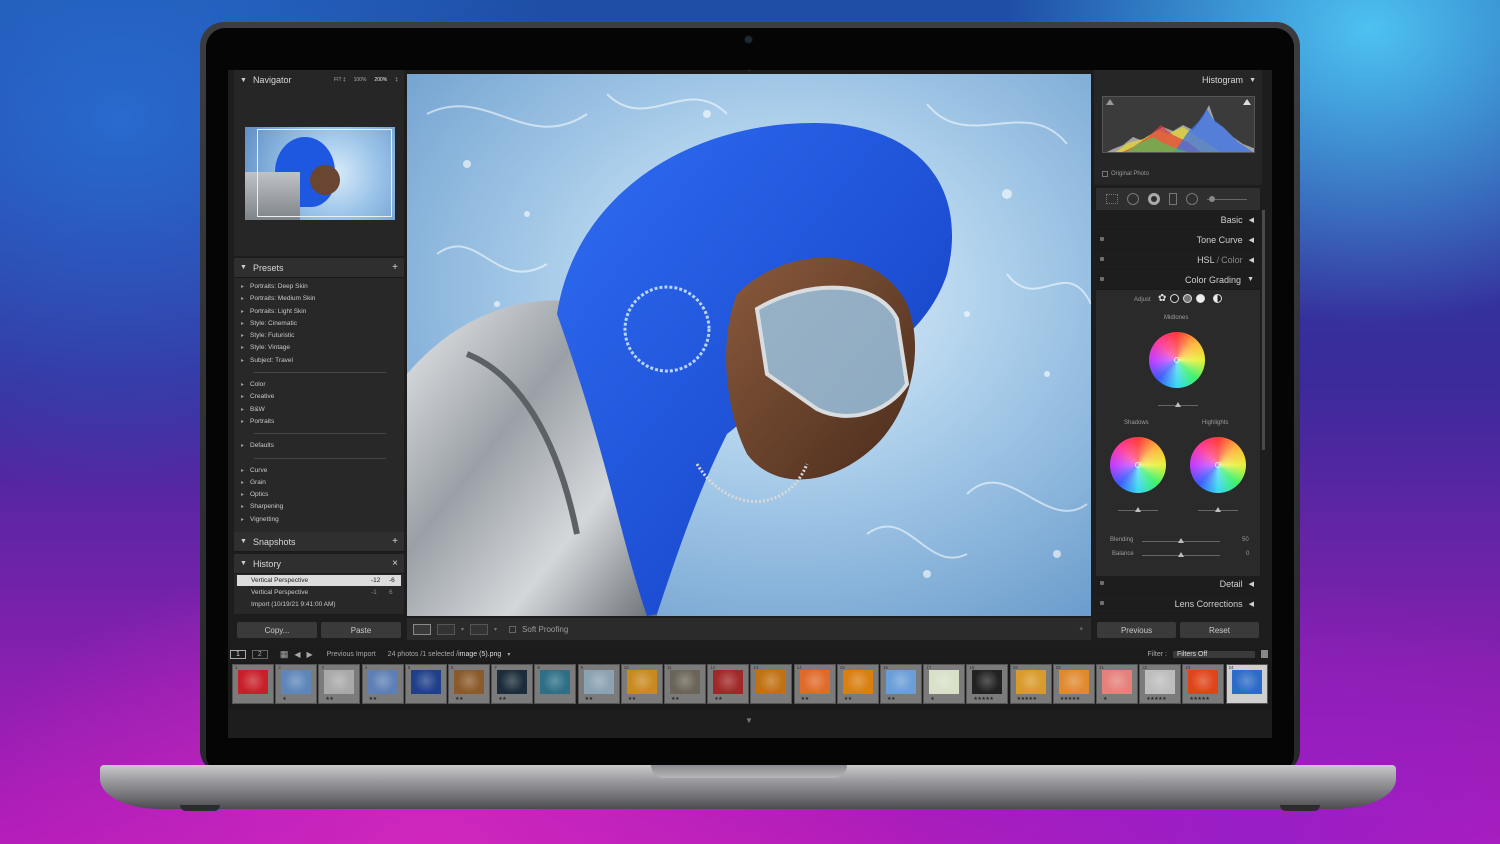 Image resolution: width=1500 pixels, height=844 pixels. I want to click on filmstrip-thumbnail: 11 ★★, so click(685, 684).